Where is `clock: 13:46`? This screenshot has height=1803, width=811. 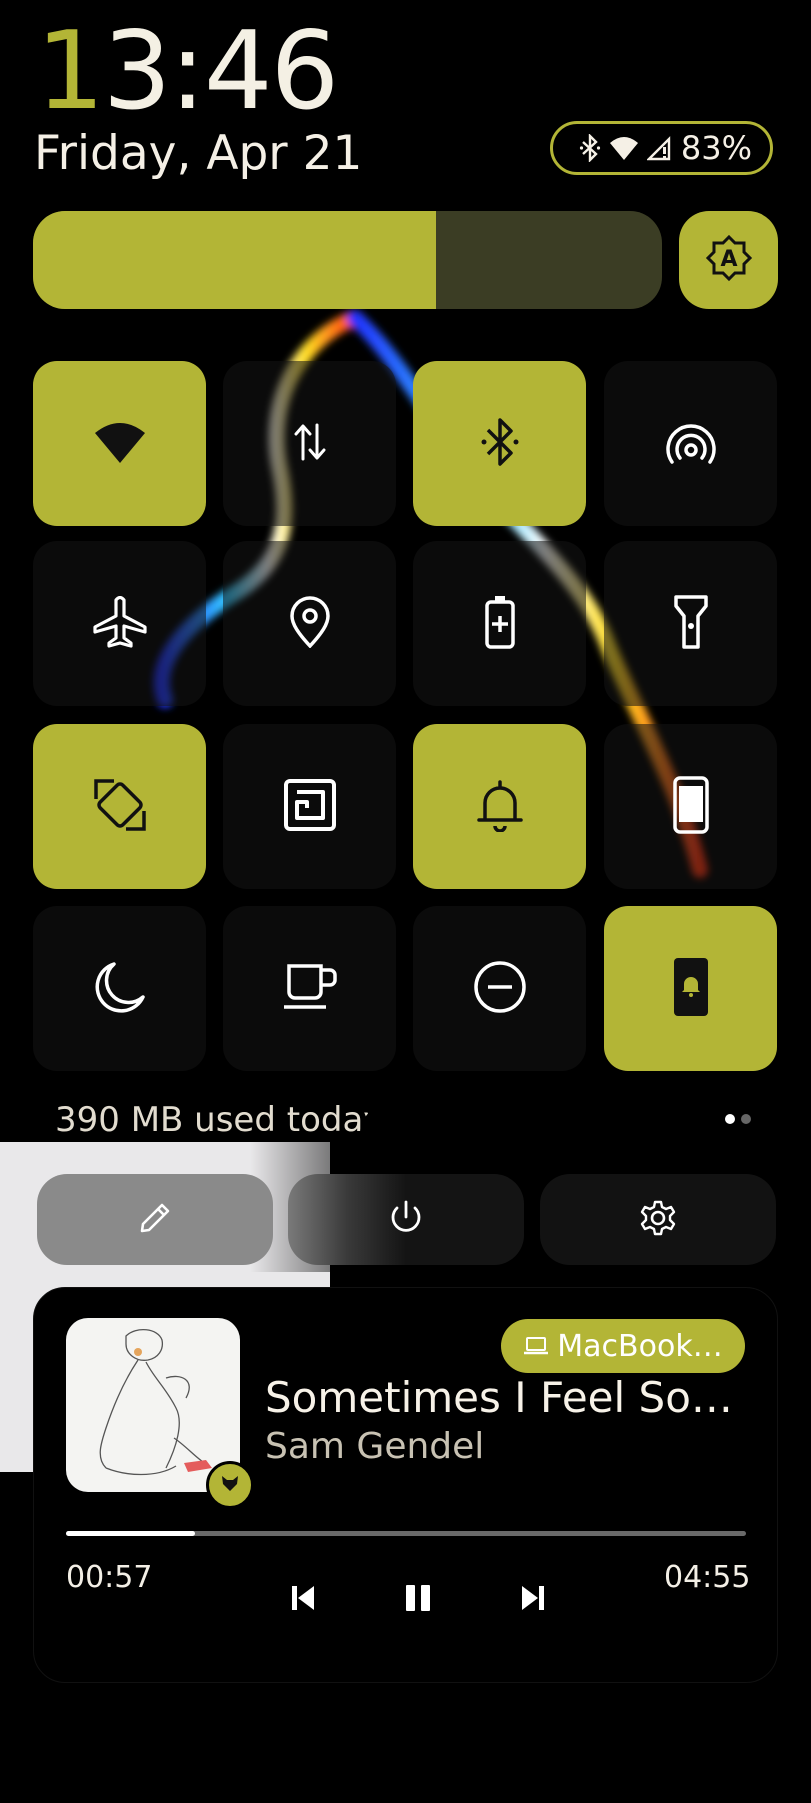
clock: 13:46 is located at coordinates (187, 72).